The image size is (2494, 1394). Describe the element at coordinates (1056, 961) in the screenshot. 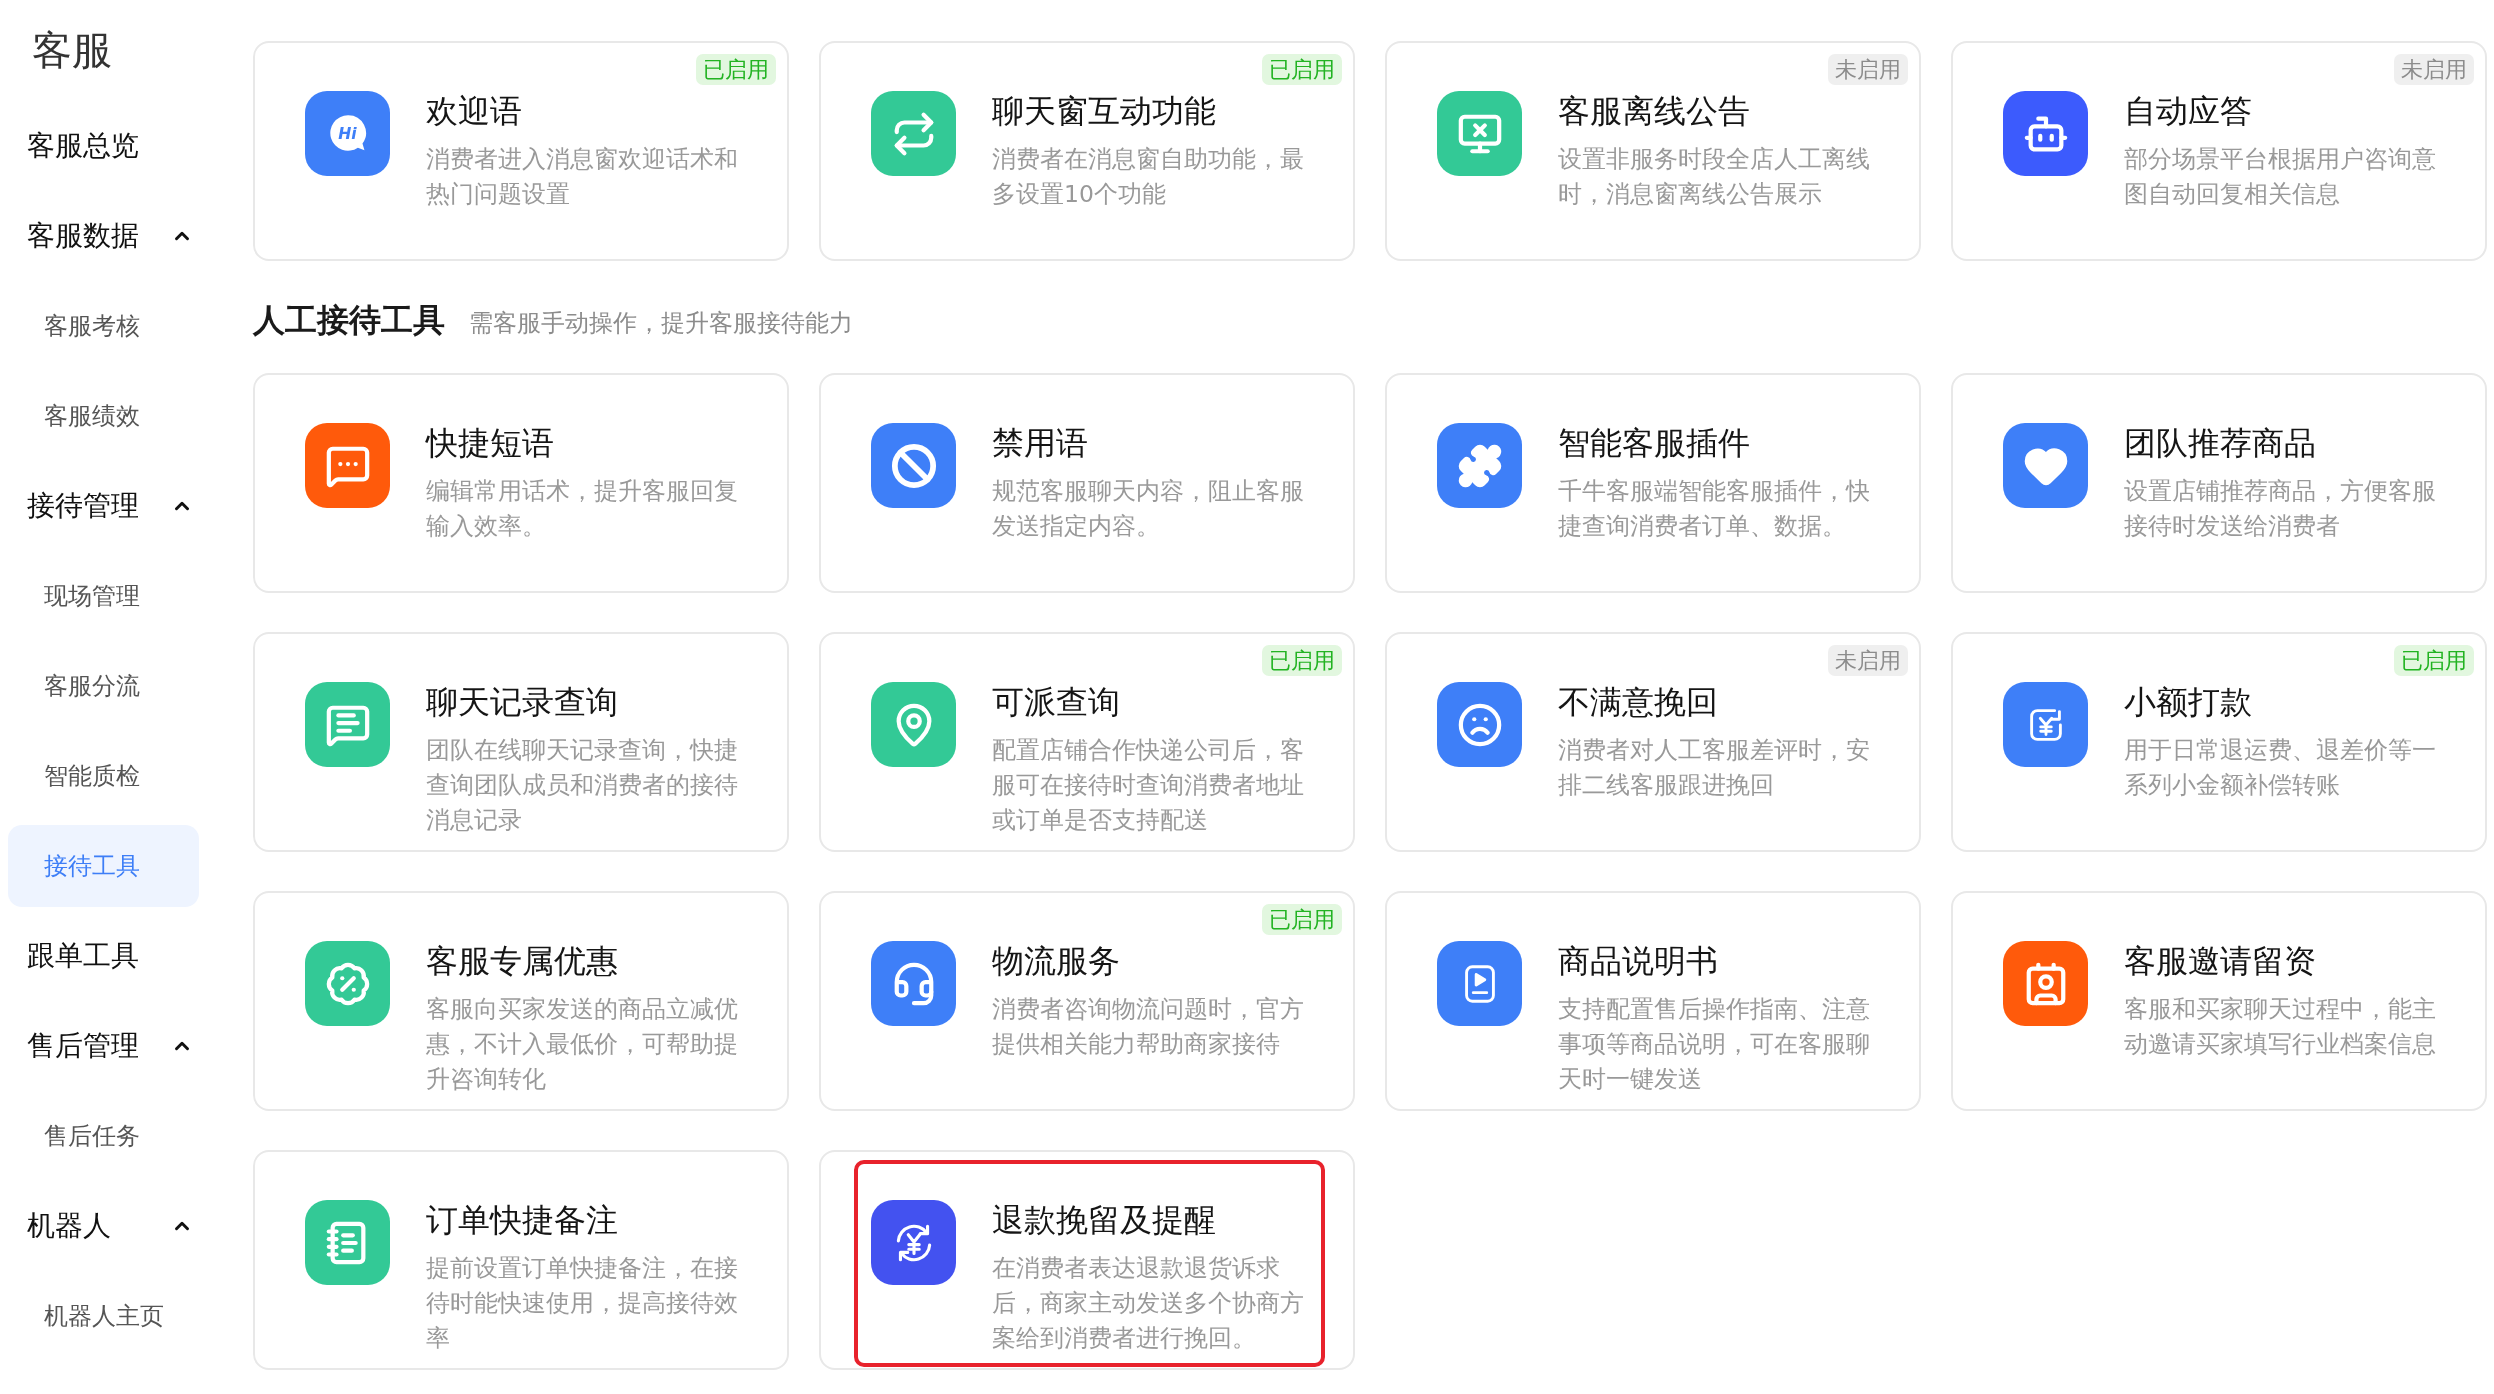

I see `tool-title: 物流服务` at that location.